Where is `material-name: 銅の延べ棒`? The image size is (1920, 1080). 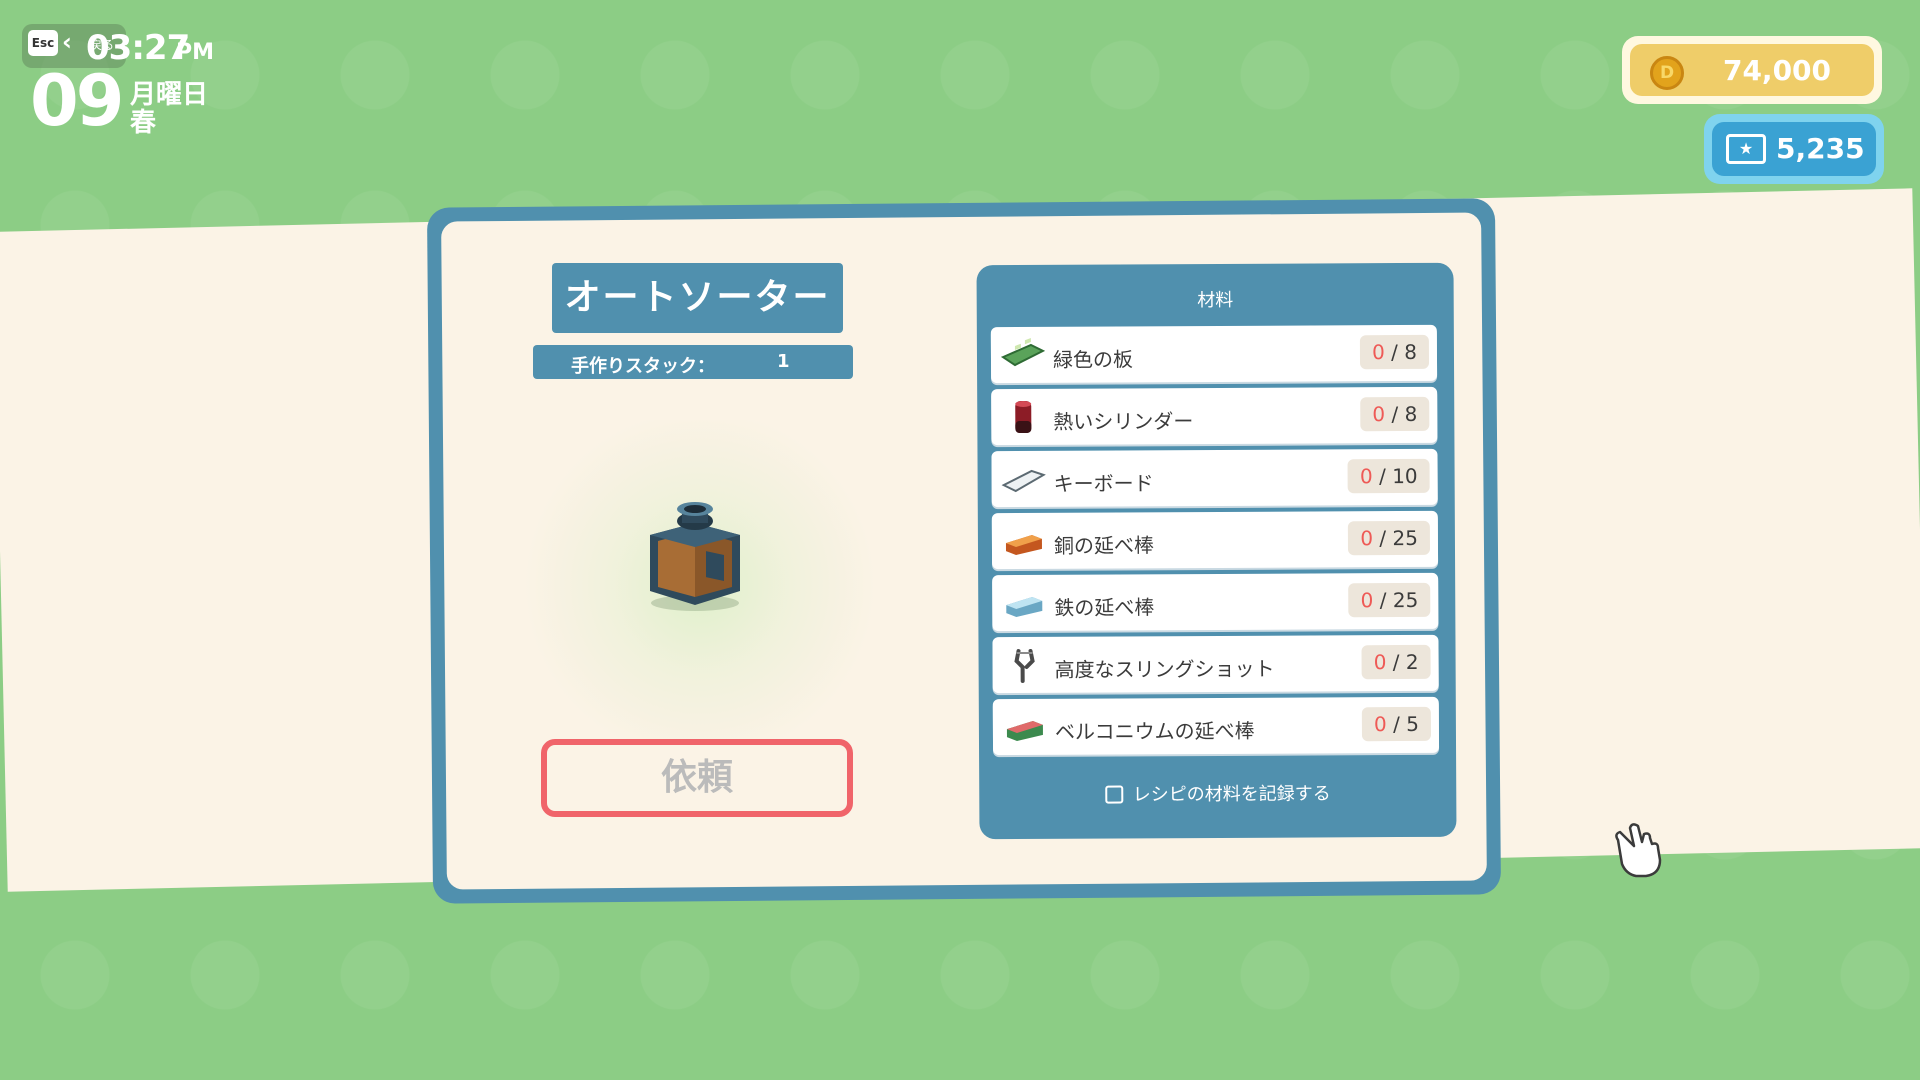 material-name: 銅の延べ棒 is located at coordinates (1104, 545).